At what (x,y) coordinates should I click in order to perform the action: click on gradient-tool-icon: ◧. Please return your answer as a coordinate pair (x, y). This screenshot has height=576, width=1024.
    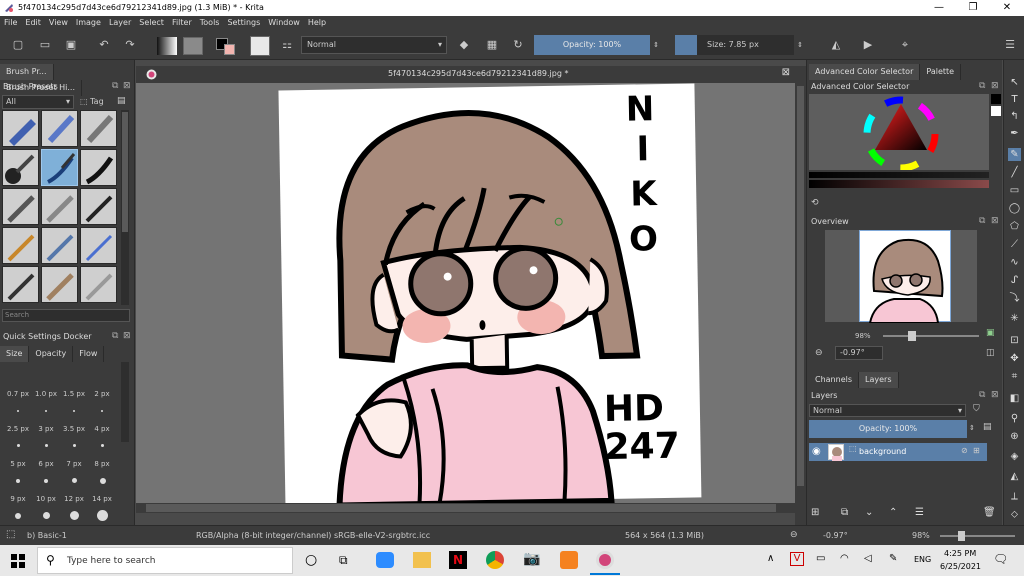
    Looking at the image, I should click on (1014, 398).